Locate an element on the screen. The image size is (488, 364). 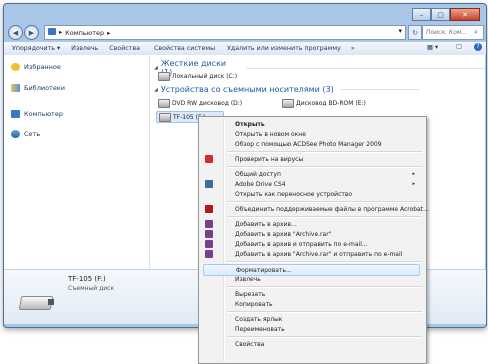
dvd-drive-icon is located at coordinates (164, 103).